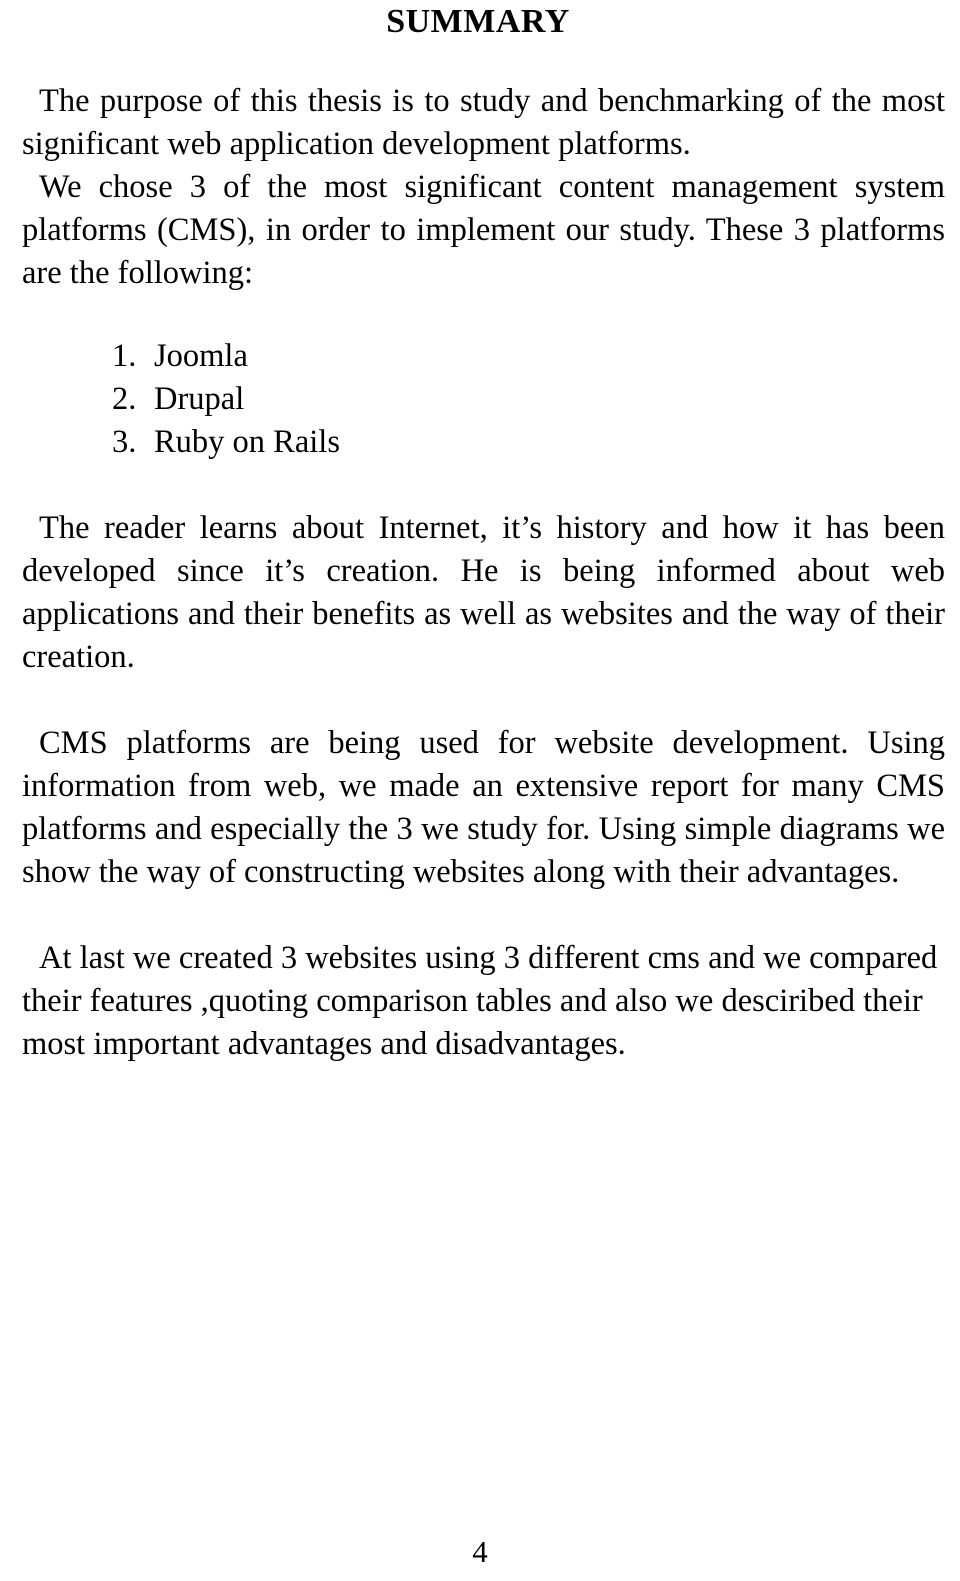  I want to click on platform-list: Joomla Drupal Ruby on Rails, so click(483, 399).